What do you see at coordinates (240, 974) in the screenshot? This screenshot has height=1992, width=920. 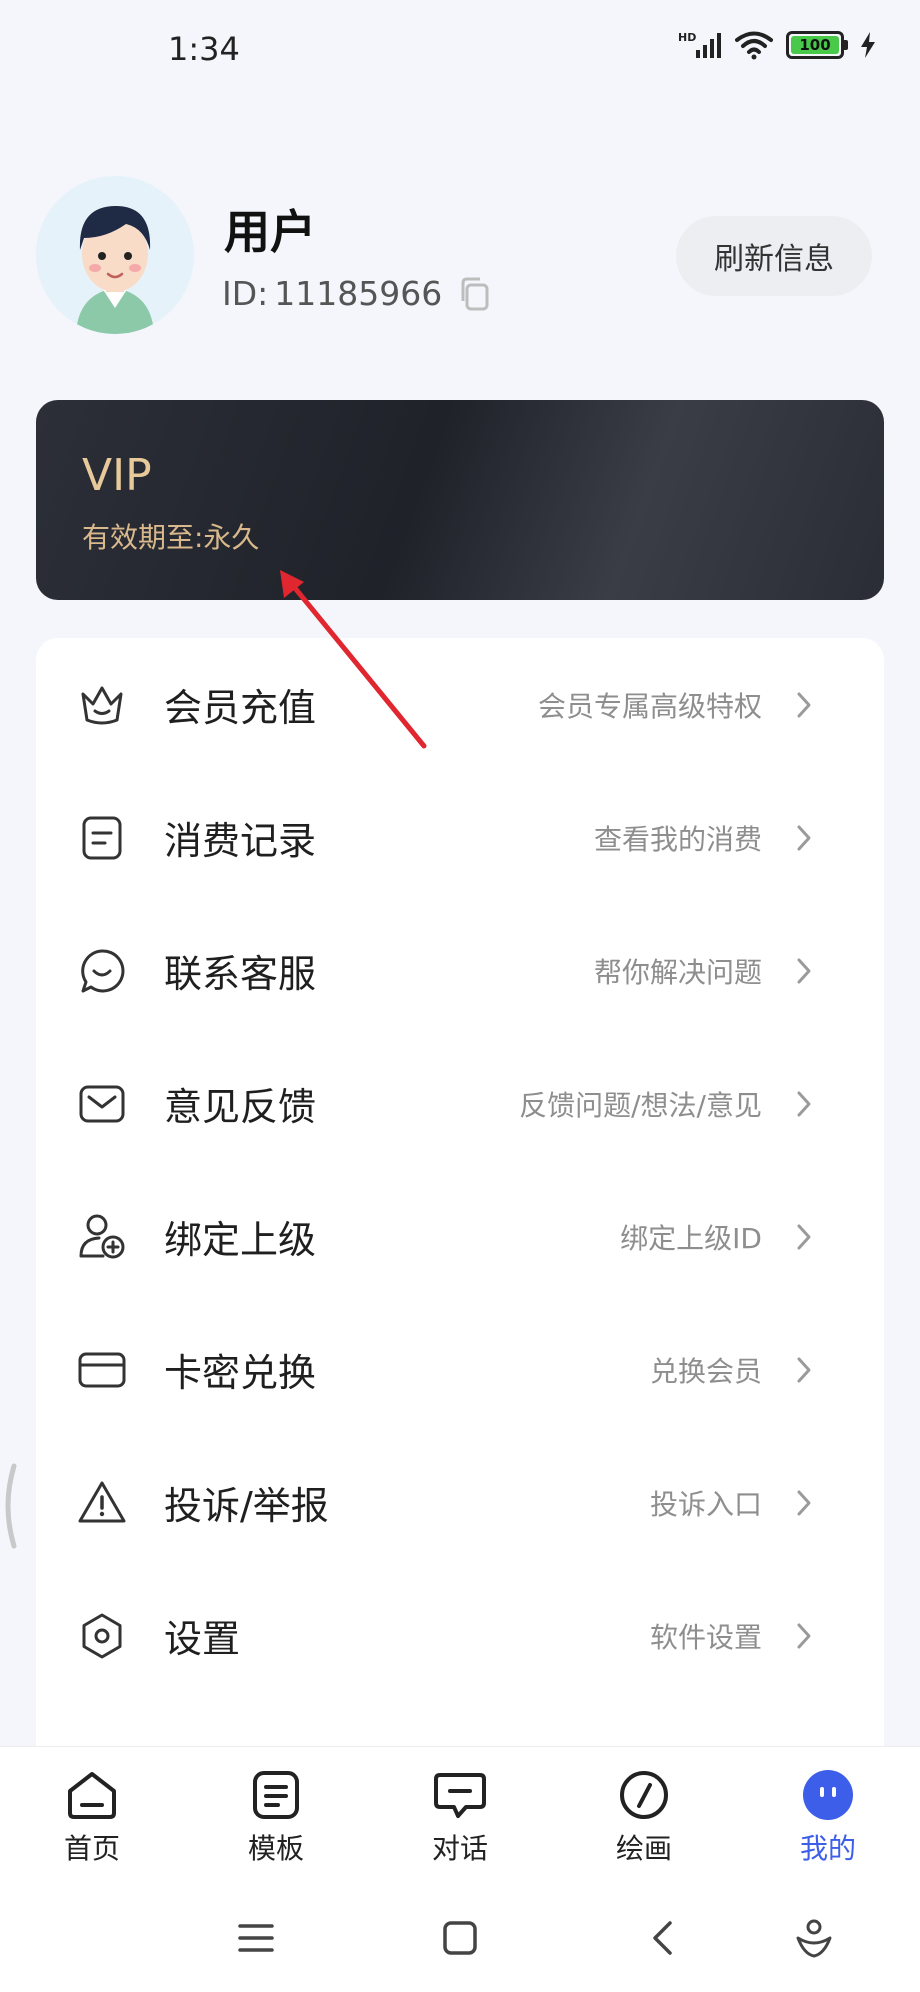 I see `menu-label: 联系客服` at bounding box center [240, 974].